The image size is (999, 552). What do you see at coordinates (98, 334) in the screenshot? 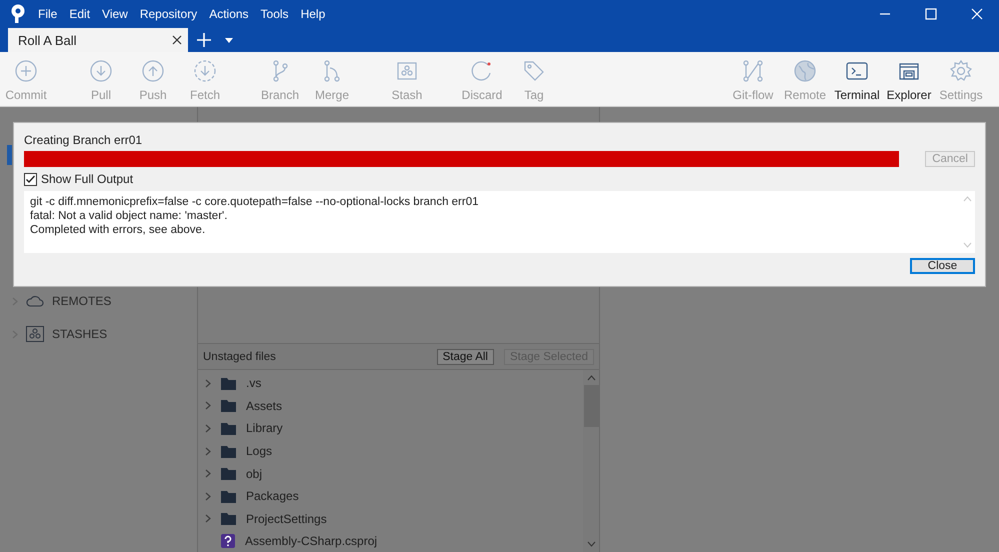
I see `sidebar-section: STASHES` at bounding box center [98, 334].